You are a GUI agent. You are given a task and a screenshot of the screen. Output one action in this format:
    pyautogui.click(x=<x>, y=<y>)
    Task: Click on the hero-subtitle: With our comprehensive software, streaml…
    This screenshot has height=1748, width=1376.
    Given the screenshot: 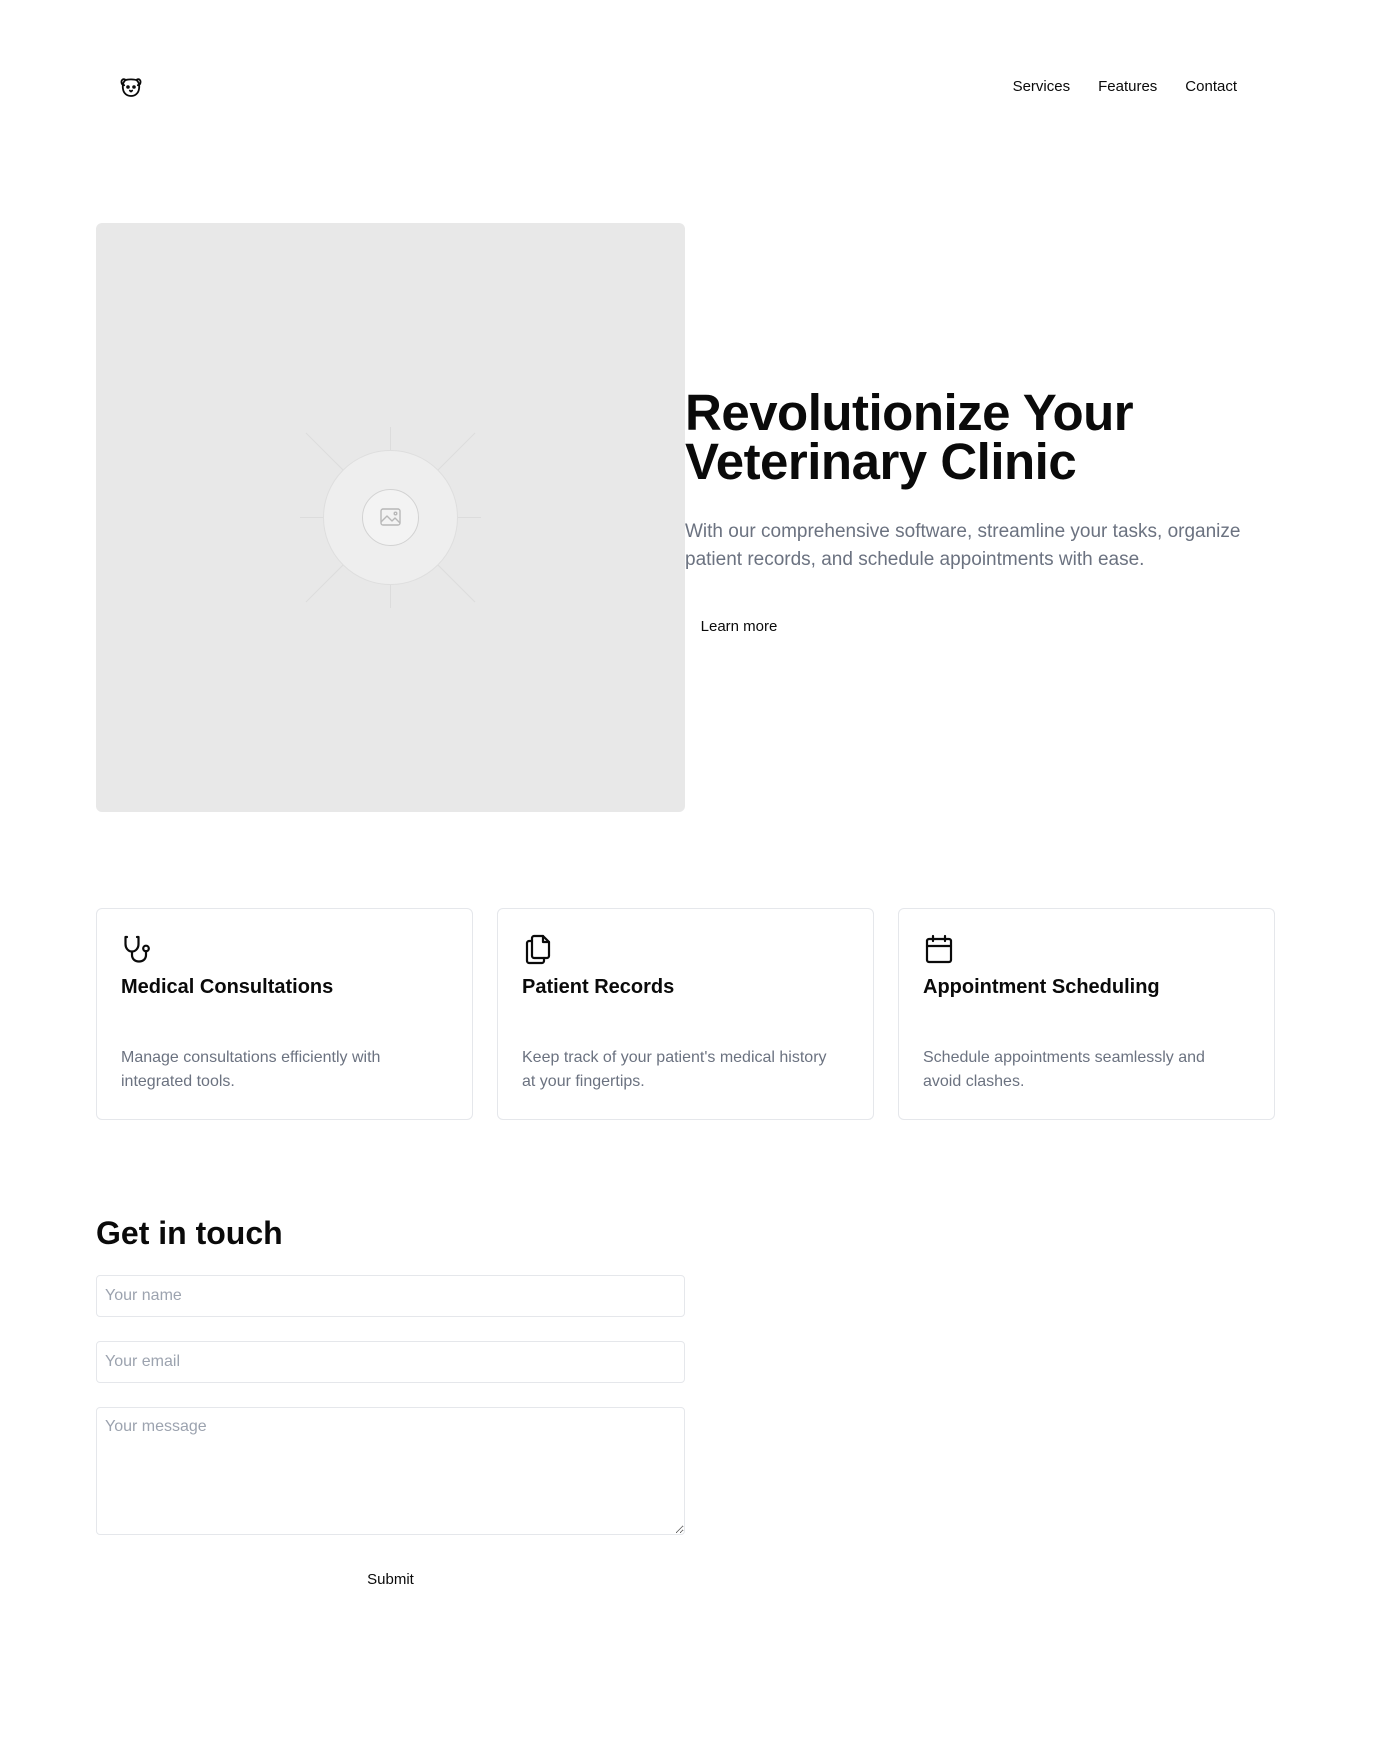 What is the action you would take?
    pyautogui.click(x=963, y=545)
    